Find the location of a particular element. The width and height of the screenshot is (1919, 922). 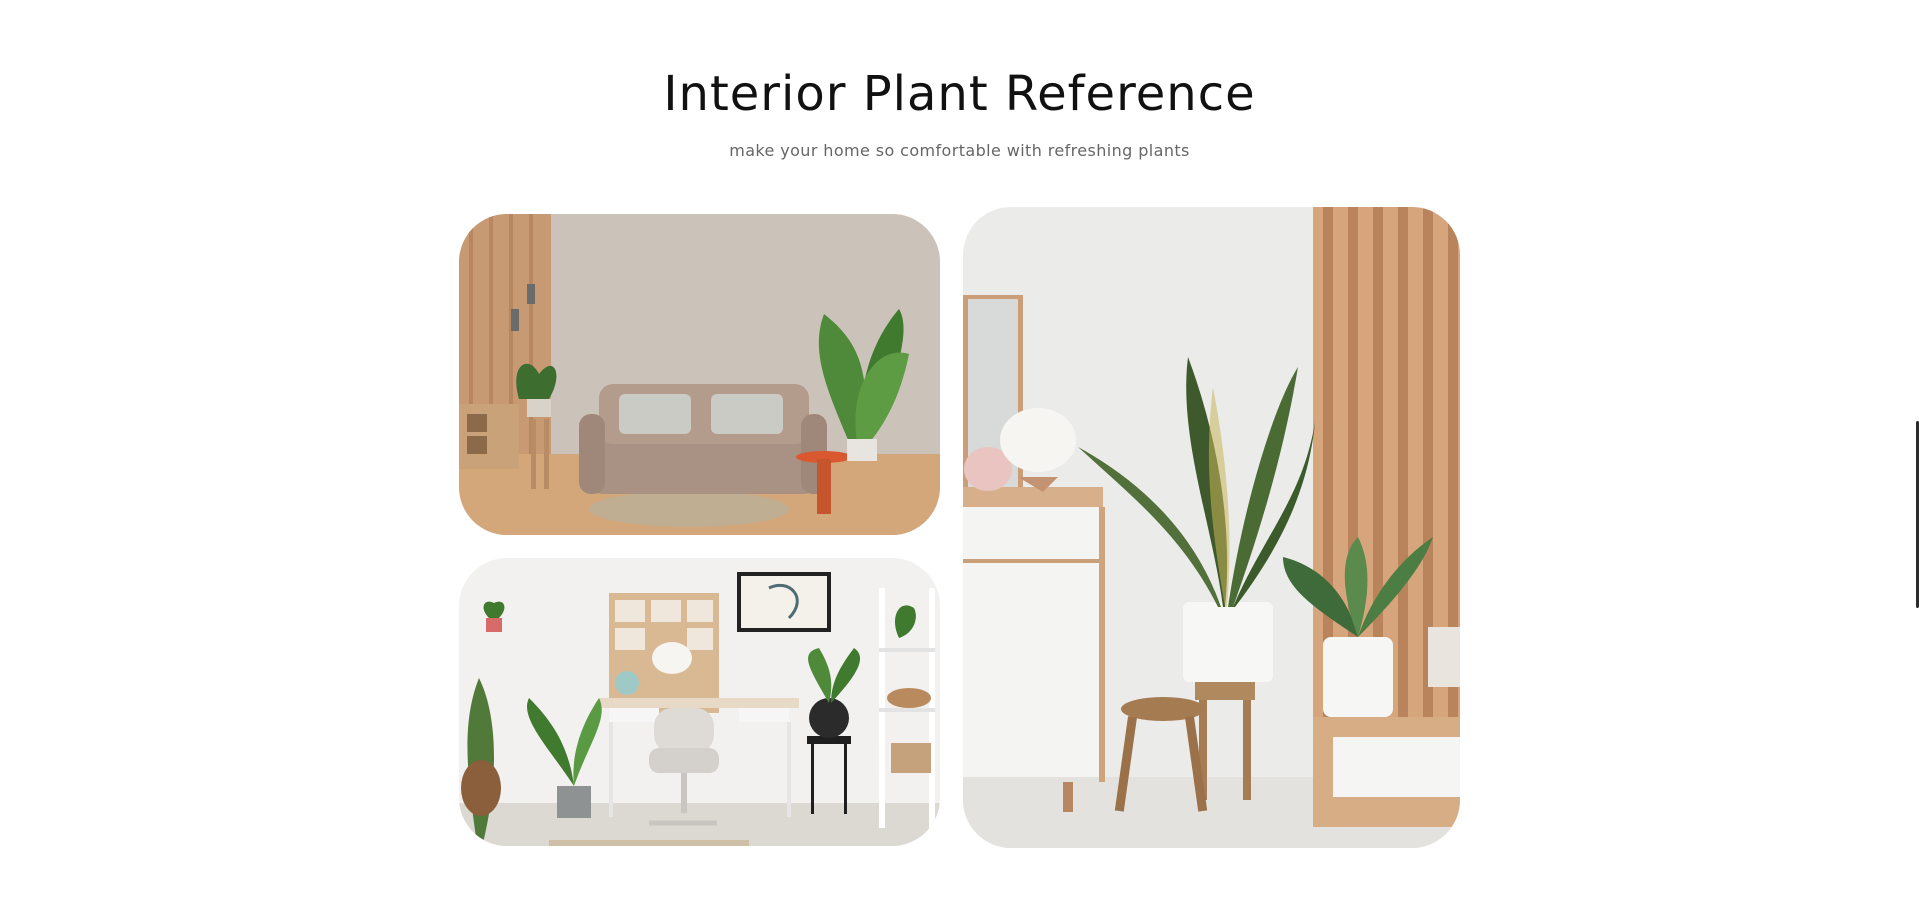

section-title: Interior Plant Reference is located at coordinates (959, 94).